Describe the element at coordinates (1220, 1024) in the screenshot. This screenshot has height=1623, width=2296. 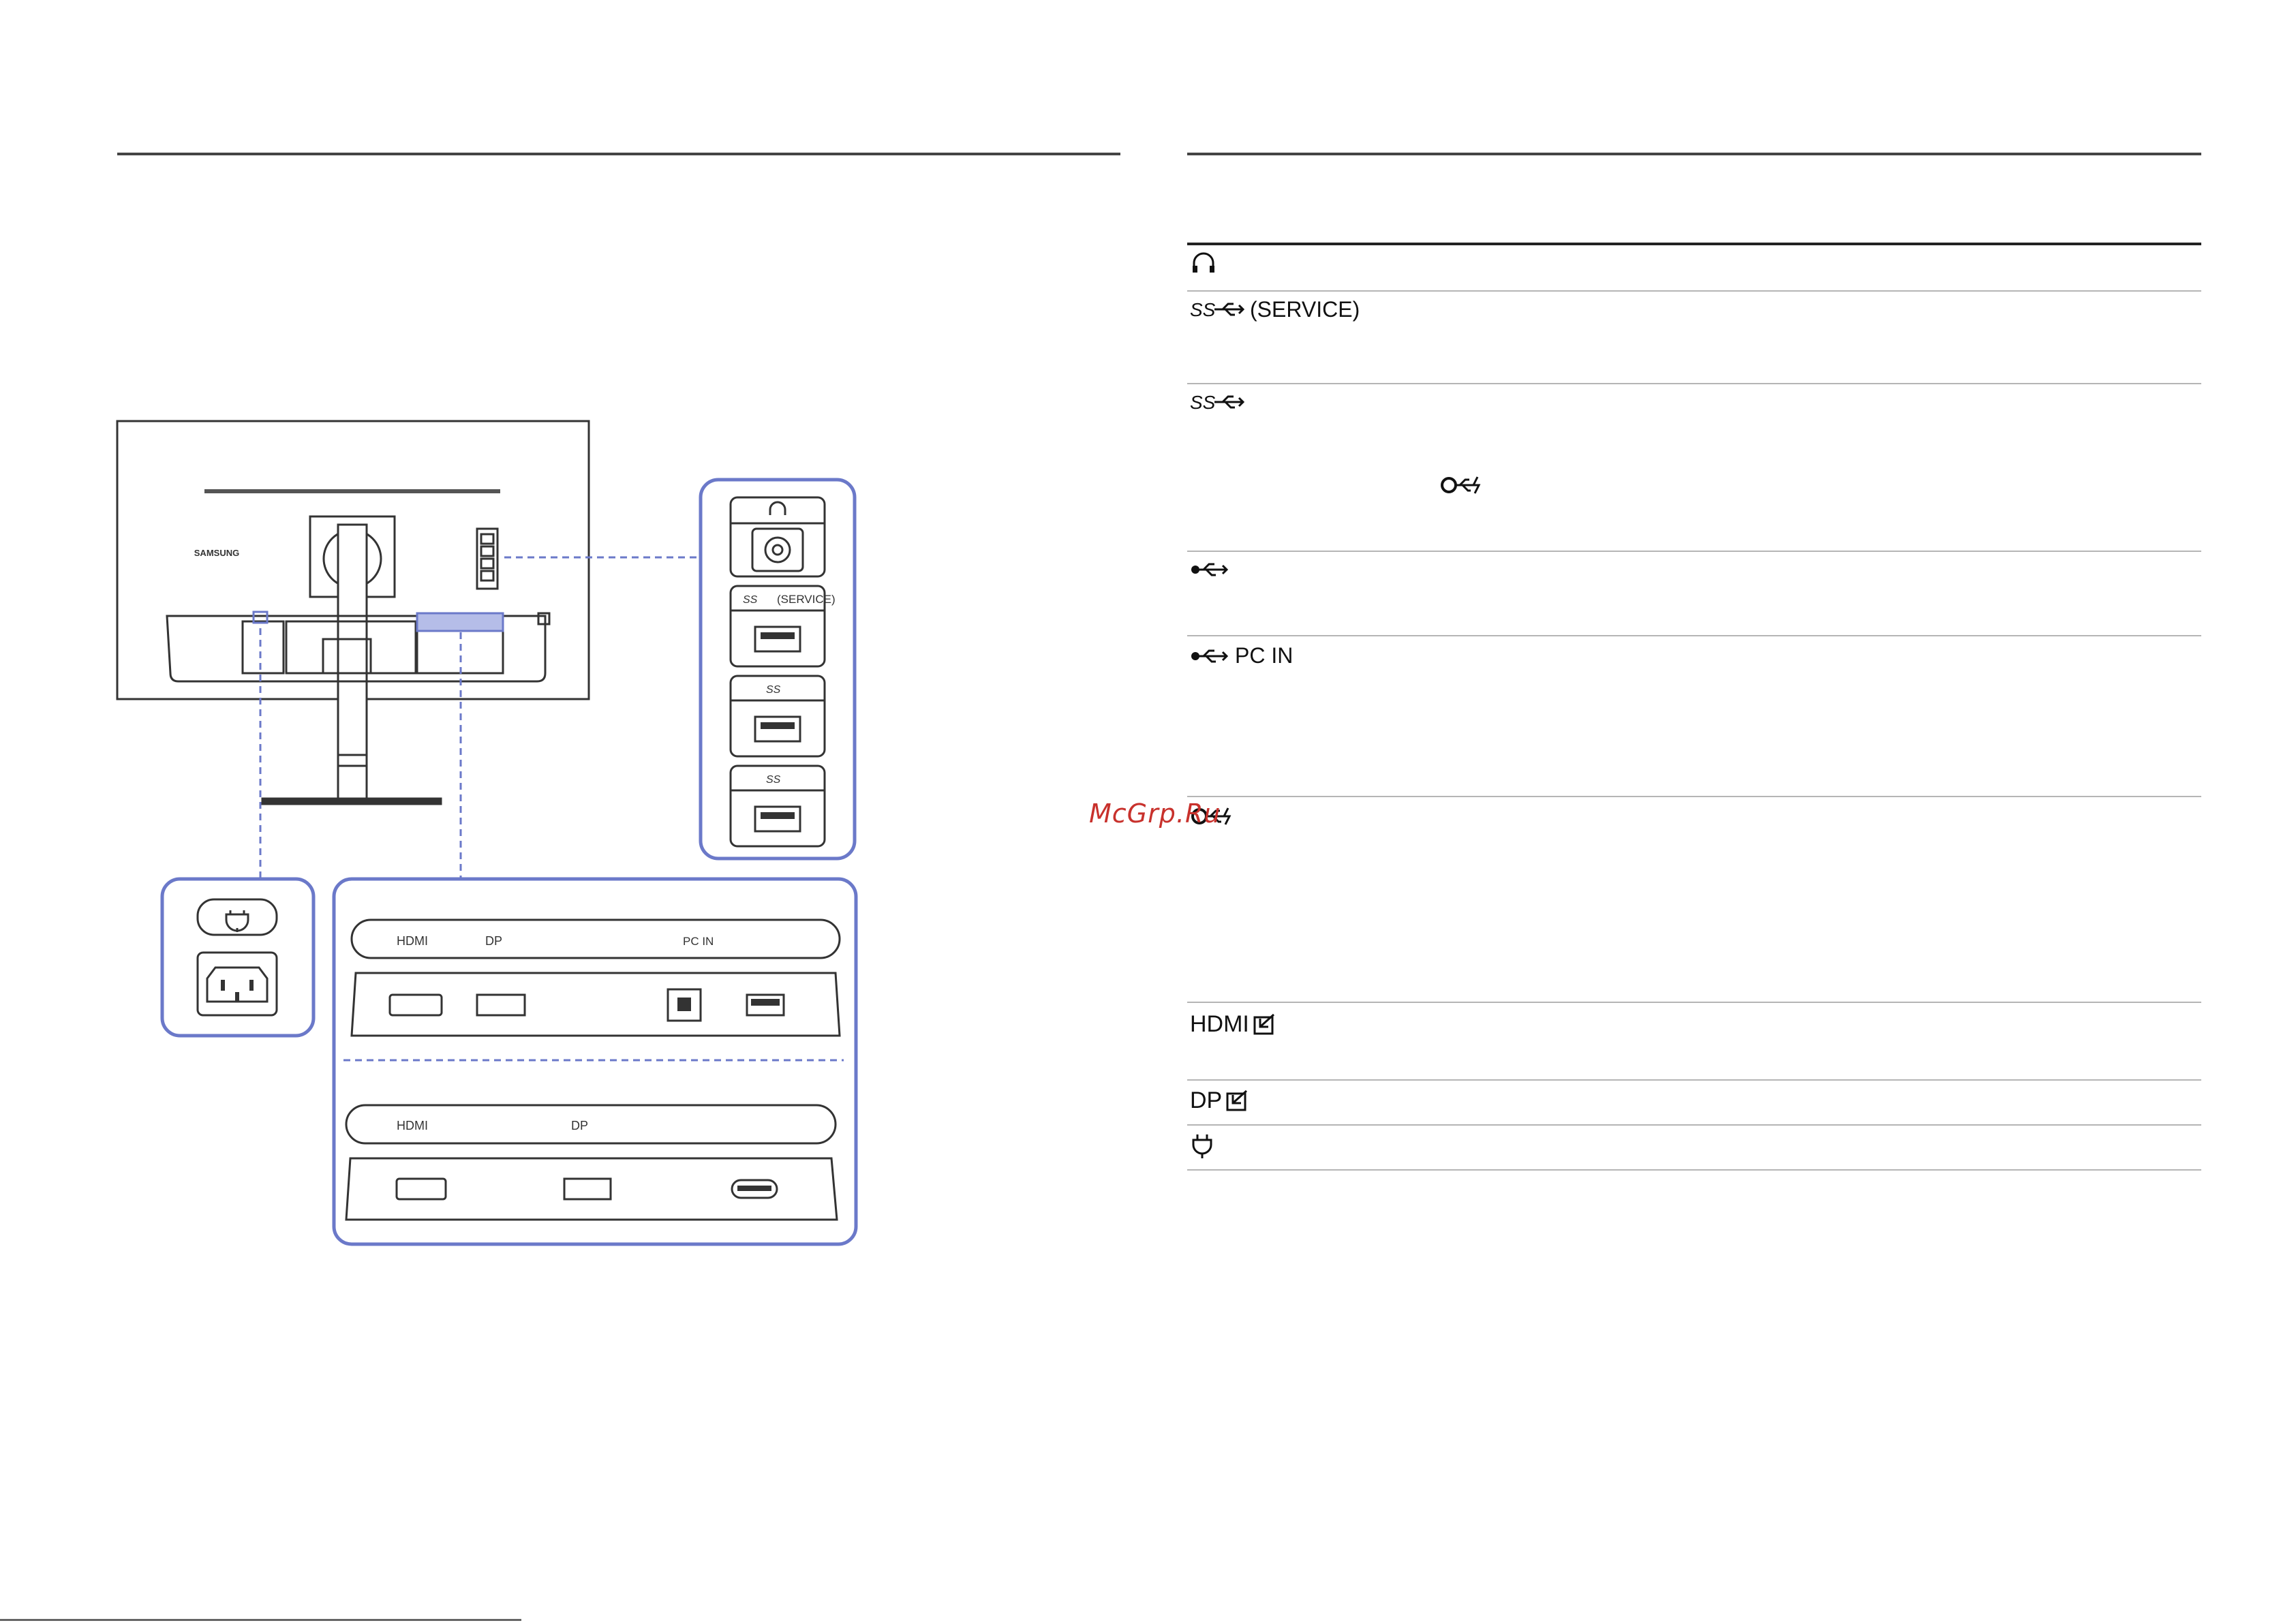
I see `hdmi-label: HDMI` at that location.